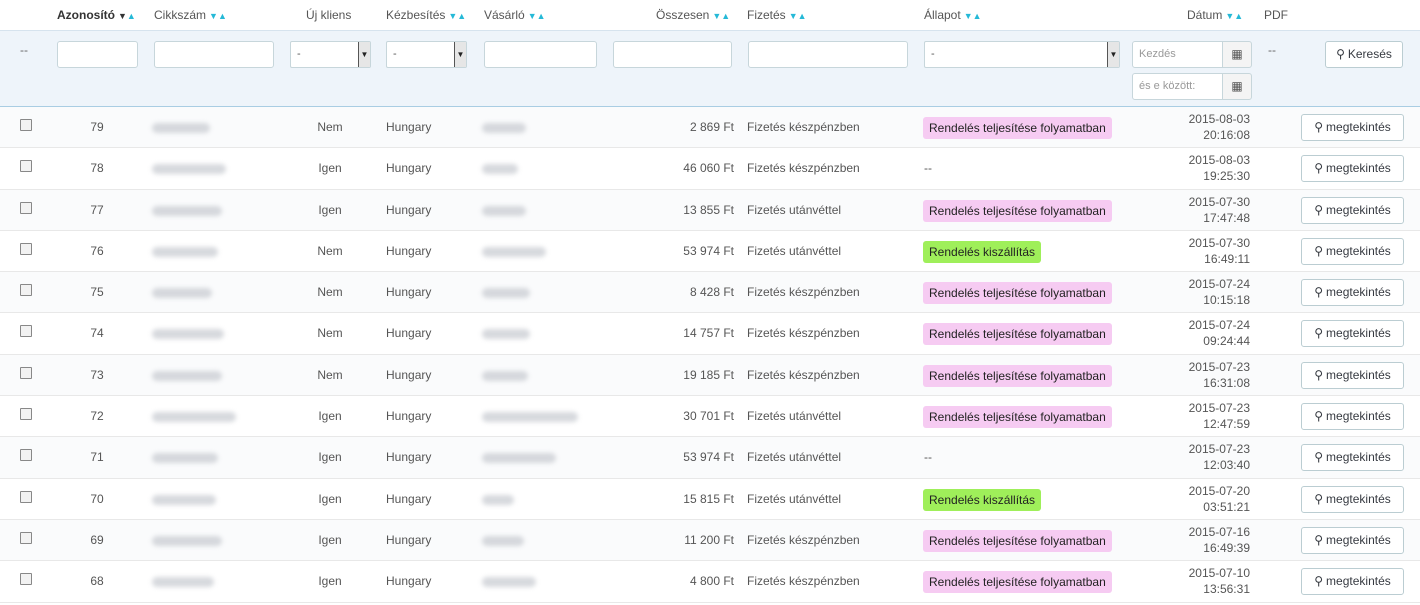 This screenshot has width=1420, height=605. What do you see at coordinates (1276, 15) in the screenshot?
I see `col-pdf: PDF` at bounding box center [1276, 15].